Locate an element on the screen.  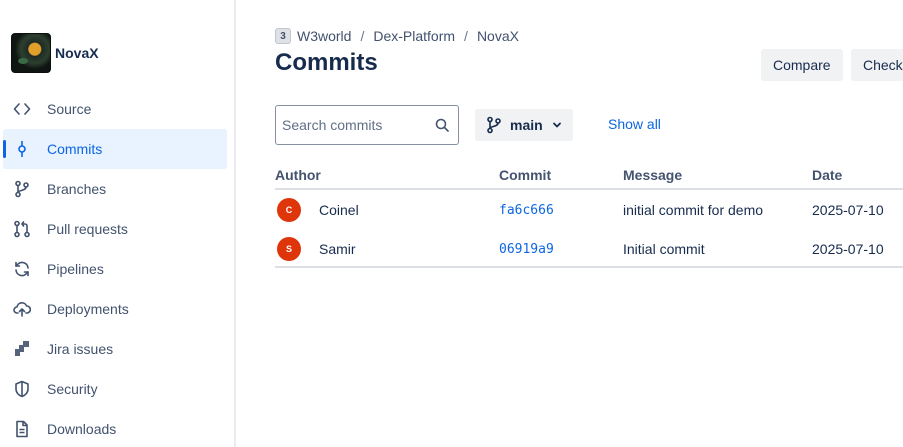
check-button: Check is located at coordinates (877, 65).